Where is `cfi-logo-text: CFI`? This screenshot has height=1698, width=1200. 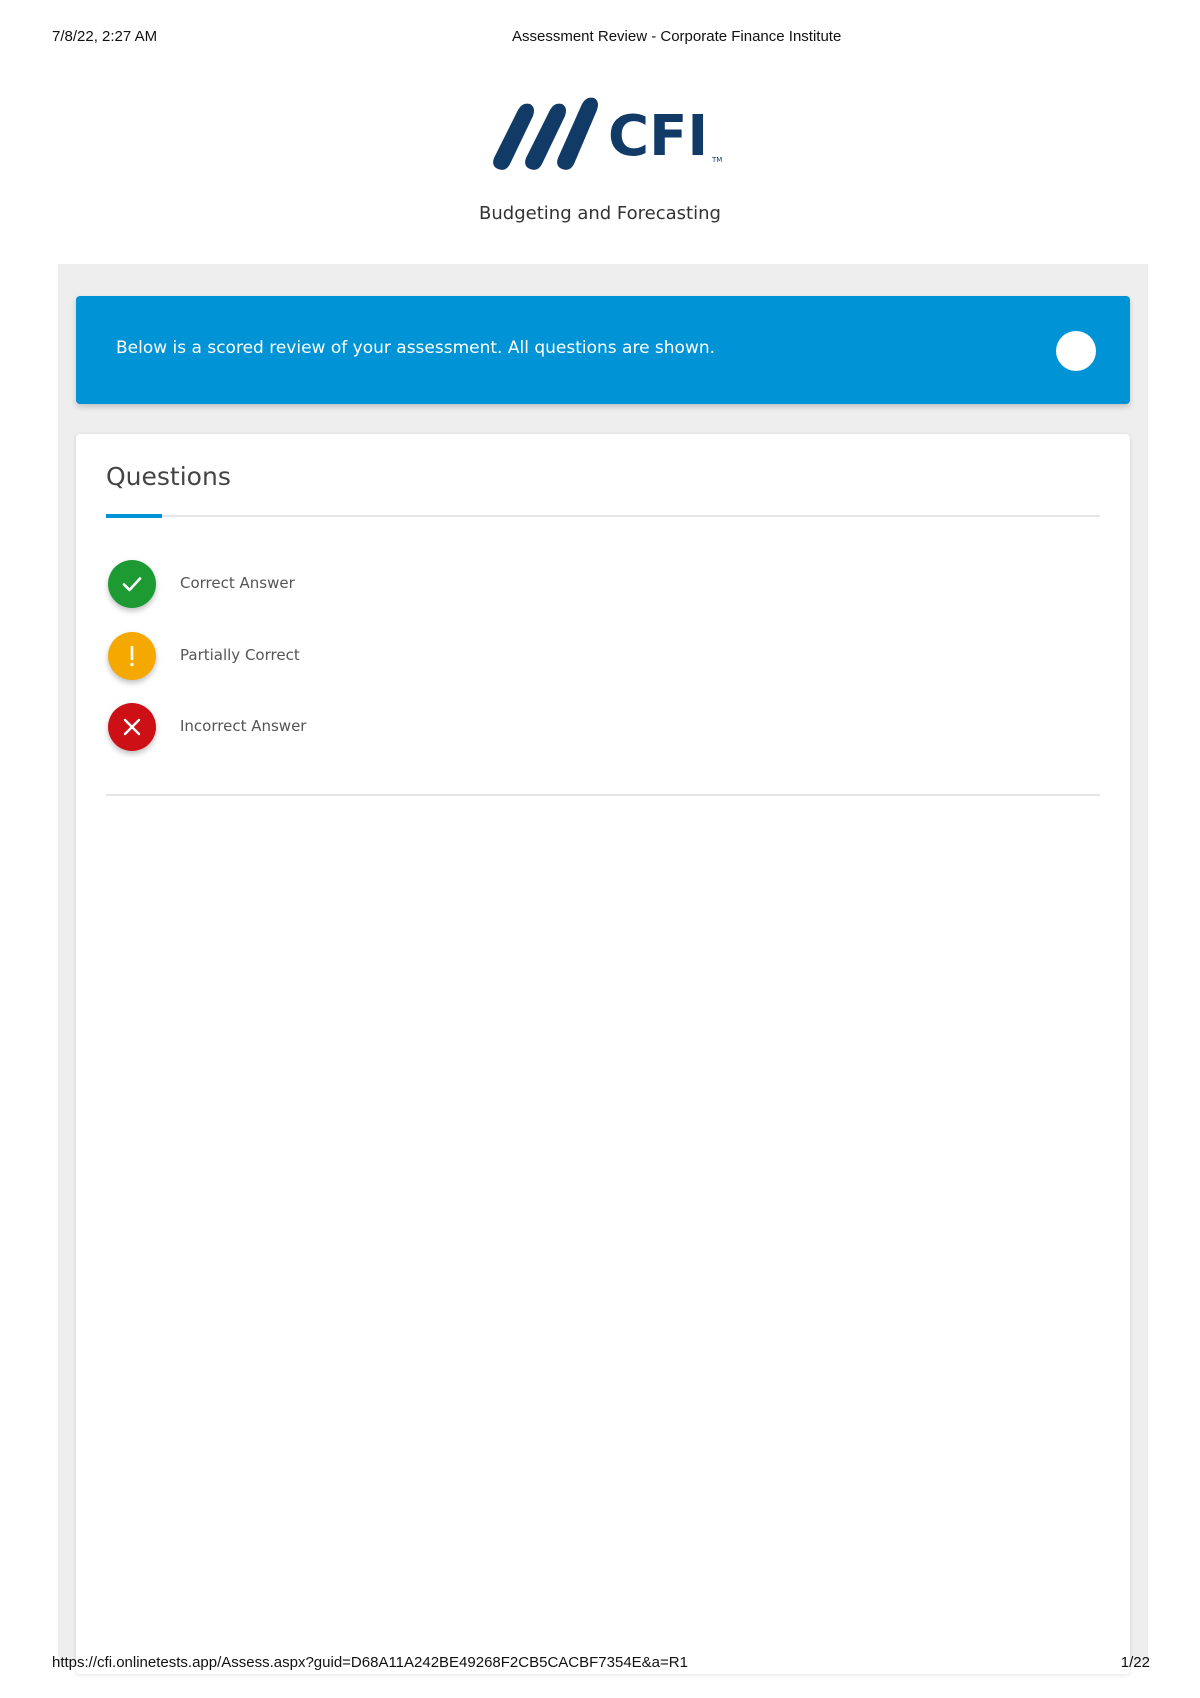 cfi-logo-text: CFI is located at coordinates (658, 136).